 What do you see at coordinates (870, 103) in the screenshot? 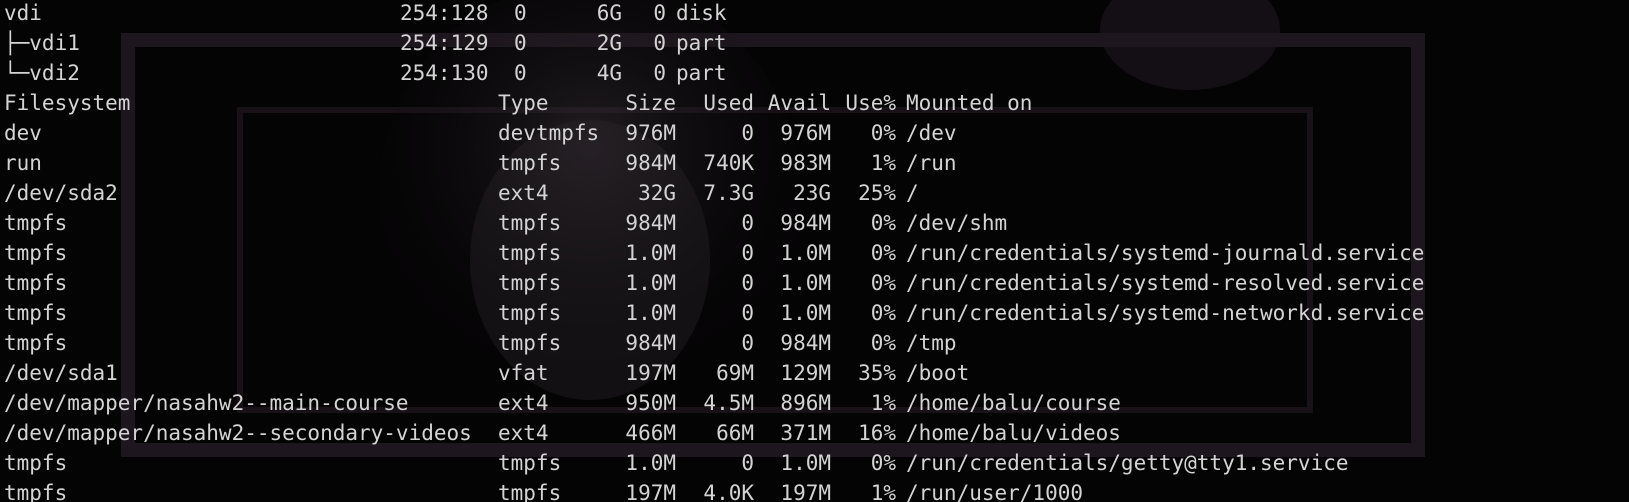
I see `header-use-percent: Use%` at bounding box center [870, 103].